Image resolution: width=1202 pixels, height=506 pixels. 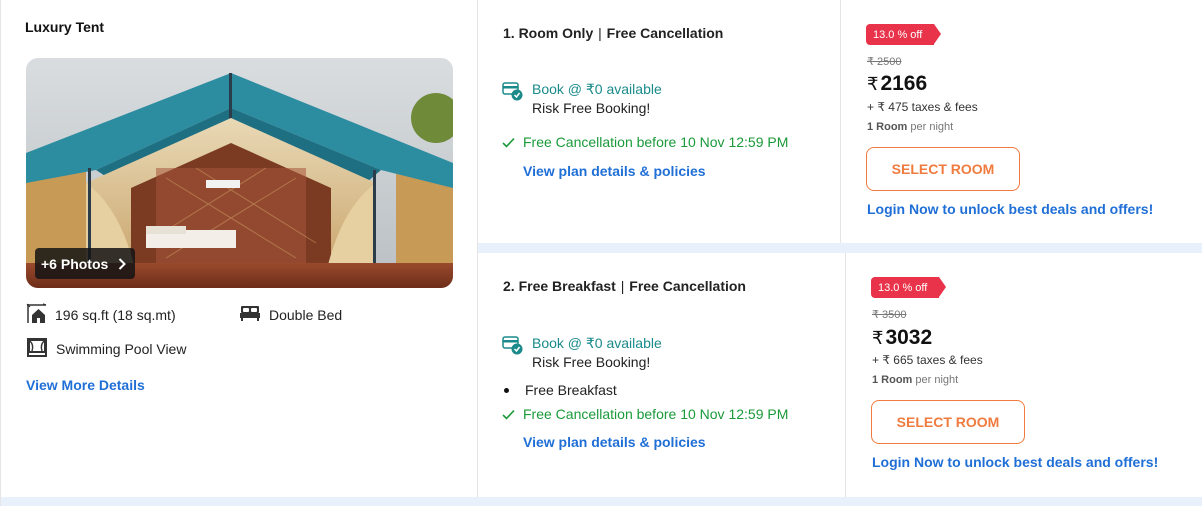 What do you see at coordinates (548, 33) in the screenshot?
I see `plan-1-name: 1. Room Only` at bounding box center [548, 33].